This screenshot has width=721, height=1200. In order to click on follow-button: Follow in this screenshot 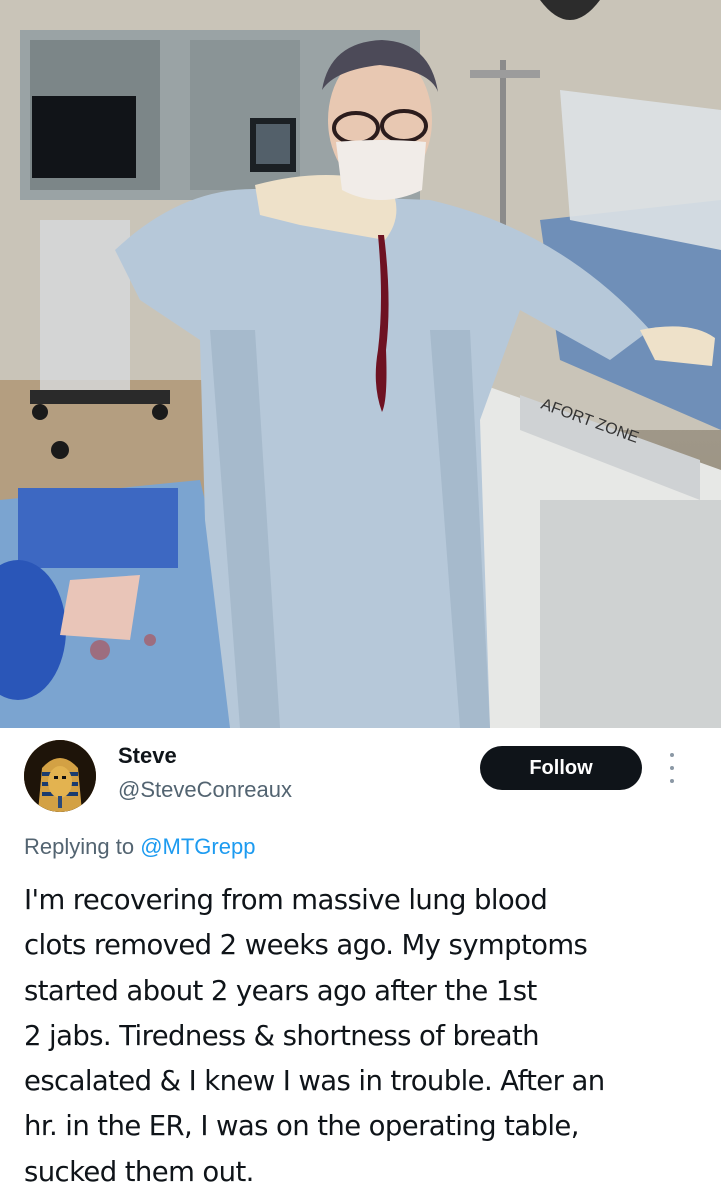, I will do `click(561, 768)`.